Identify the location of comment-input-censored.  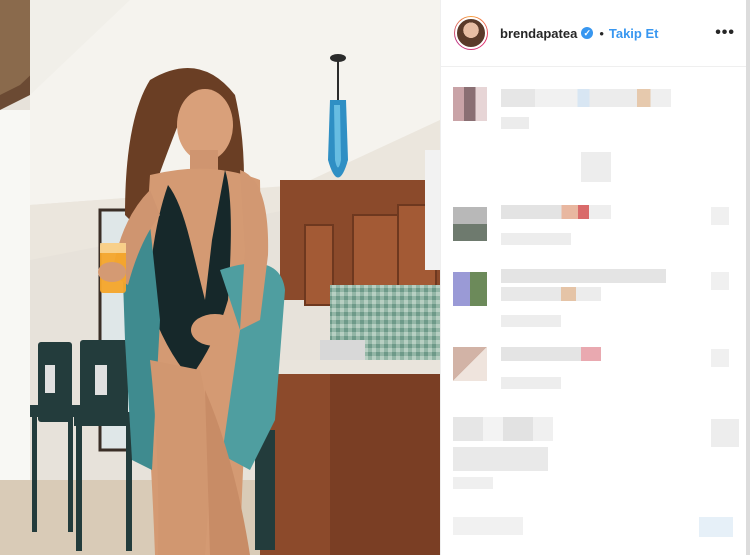
(488, 526).